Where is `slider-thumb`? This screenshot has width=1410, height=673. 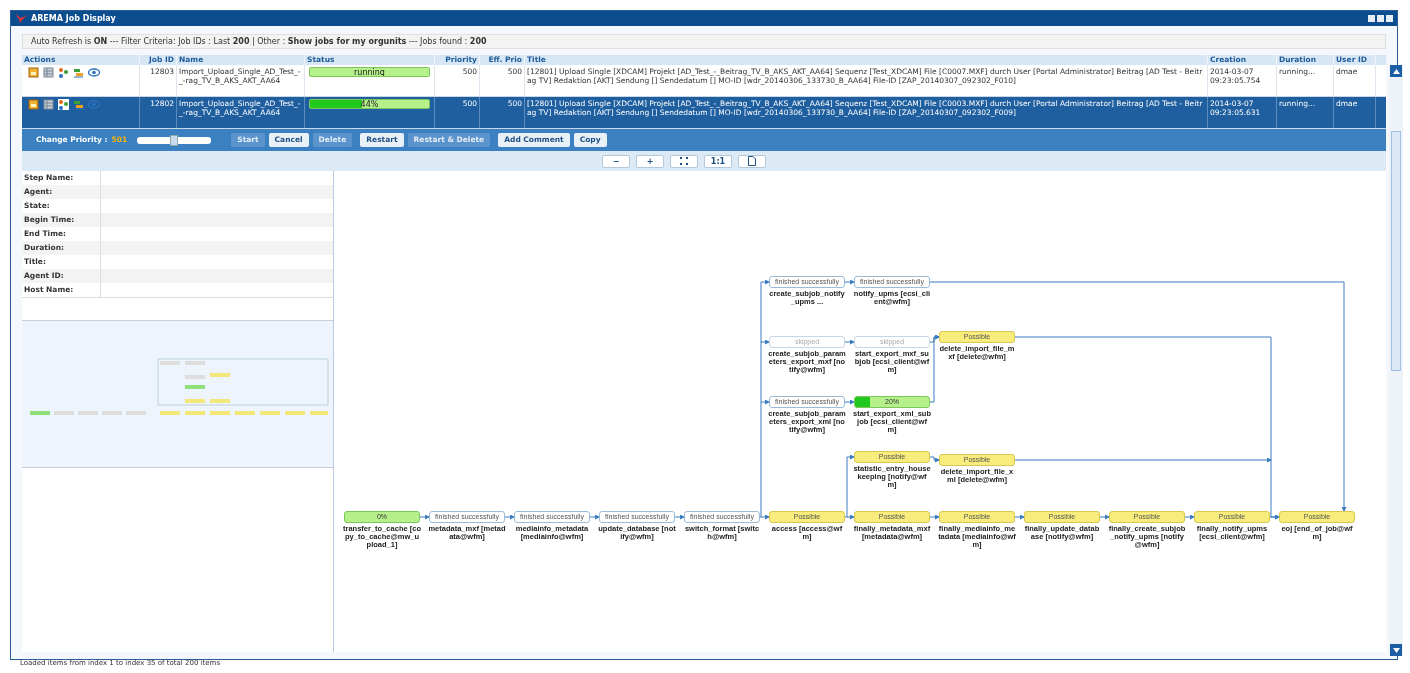 slider-thumb is located at coordinates (174, 140).